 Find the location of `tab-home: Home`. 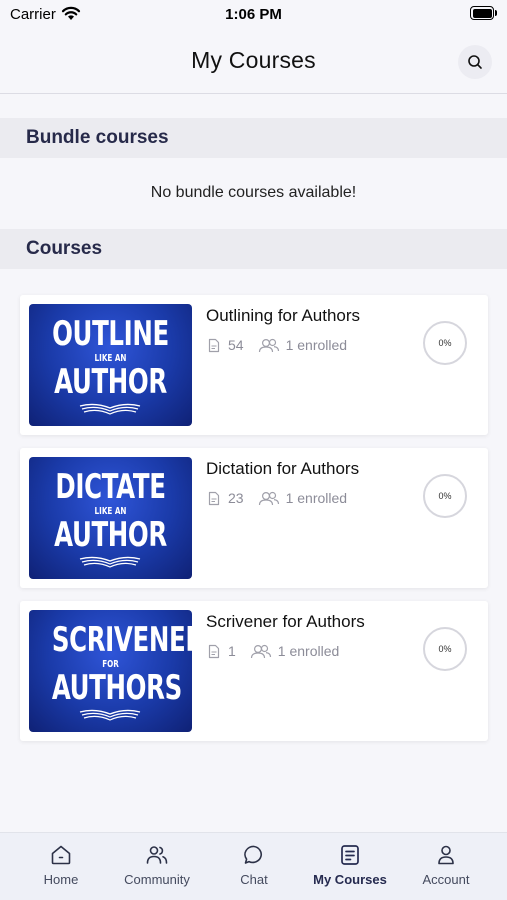

tab-home: Home is located at coordinates (61, 866).